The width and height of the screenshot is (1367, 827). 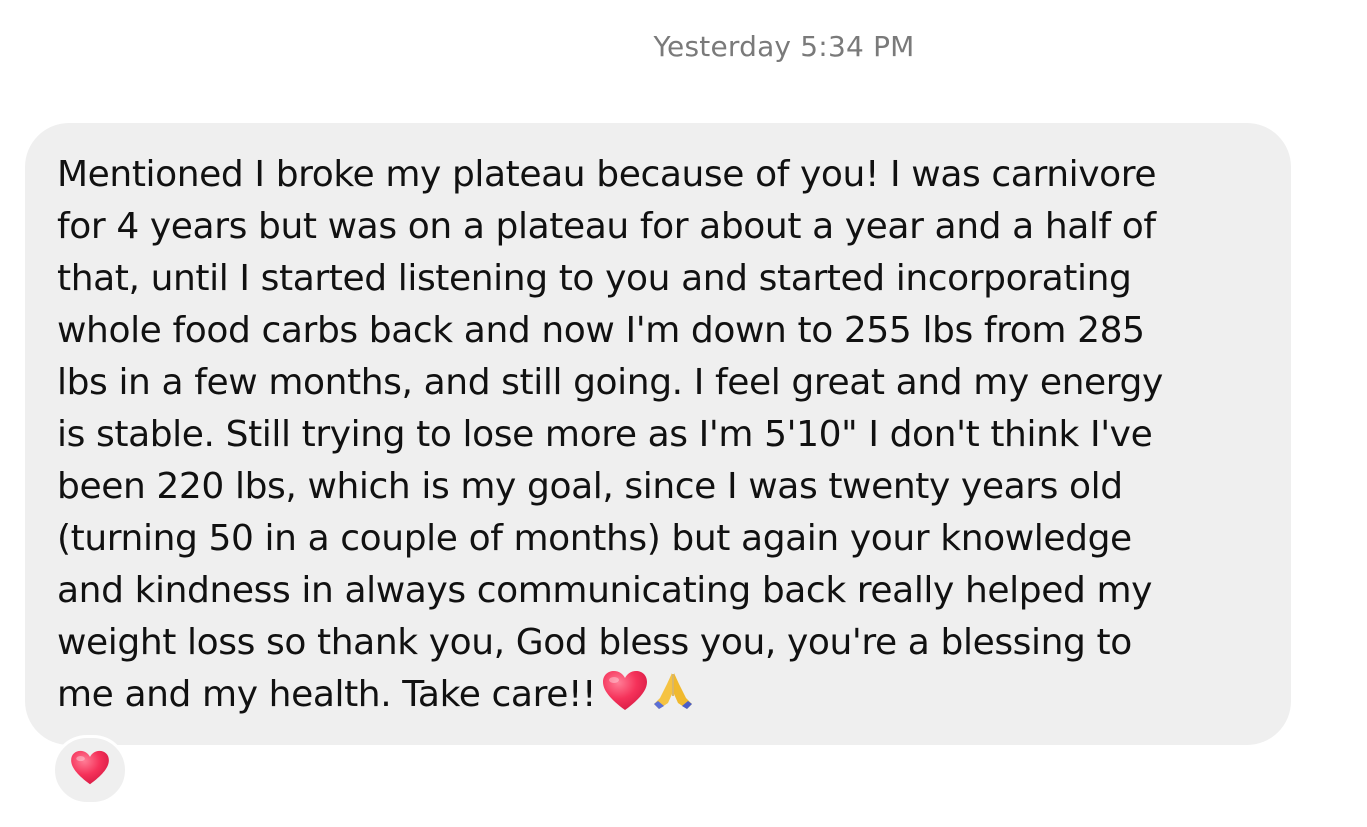 I want to click on timestamp-header: Yesterday 5:34 PM, so click(x=683, y=50).